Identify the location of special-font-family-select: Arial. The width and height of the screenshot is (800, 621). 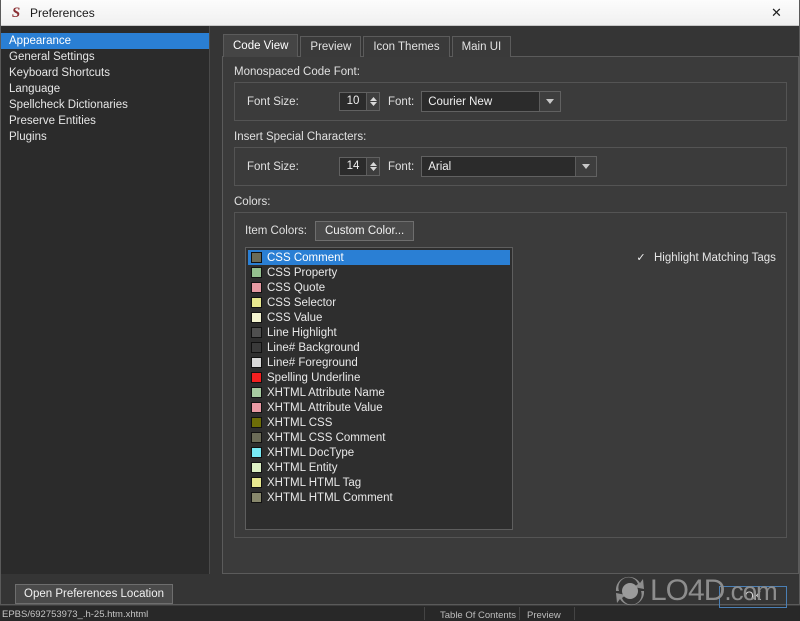
(509, 166).